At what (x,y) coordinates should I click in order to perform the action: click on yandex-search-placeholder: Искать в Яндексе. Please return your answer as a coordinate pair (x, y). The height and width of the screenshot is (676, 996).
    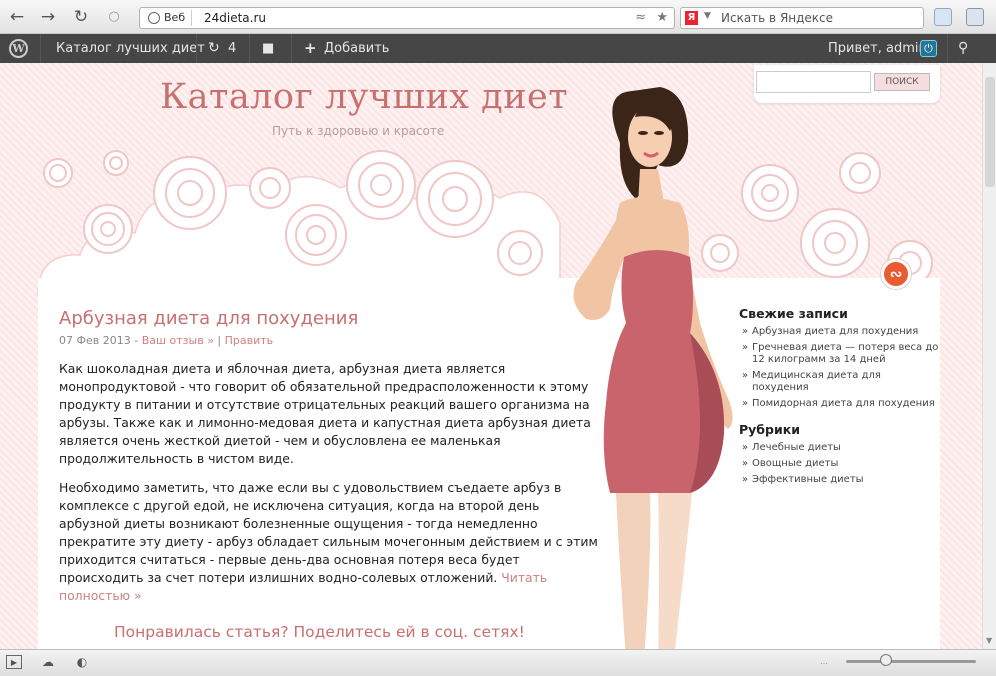
    Looking at the image, I should click on (777, 18).